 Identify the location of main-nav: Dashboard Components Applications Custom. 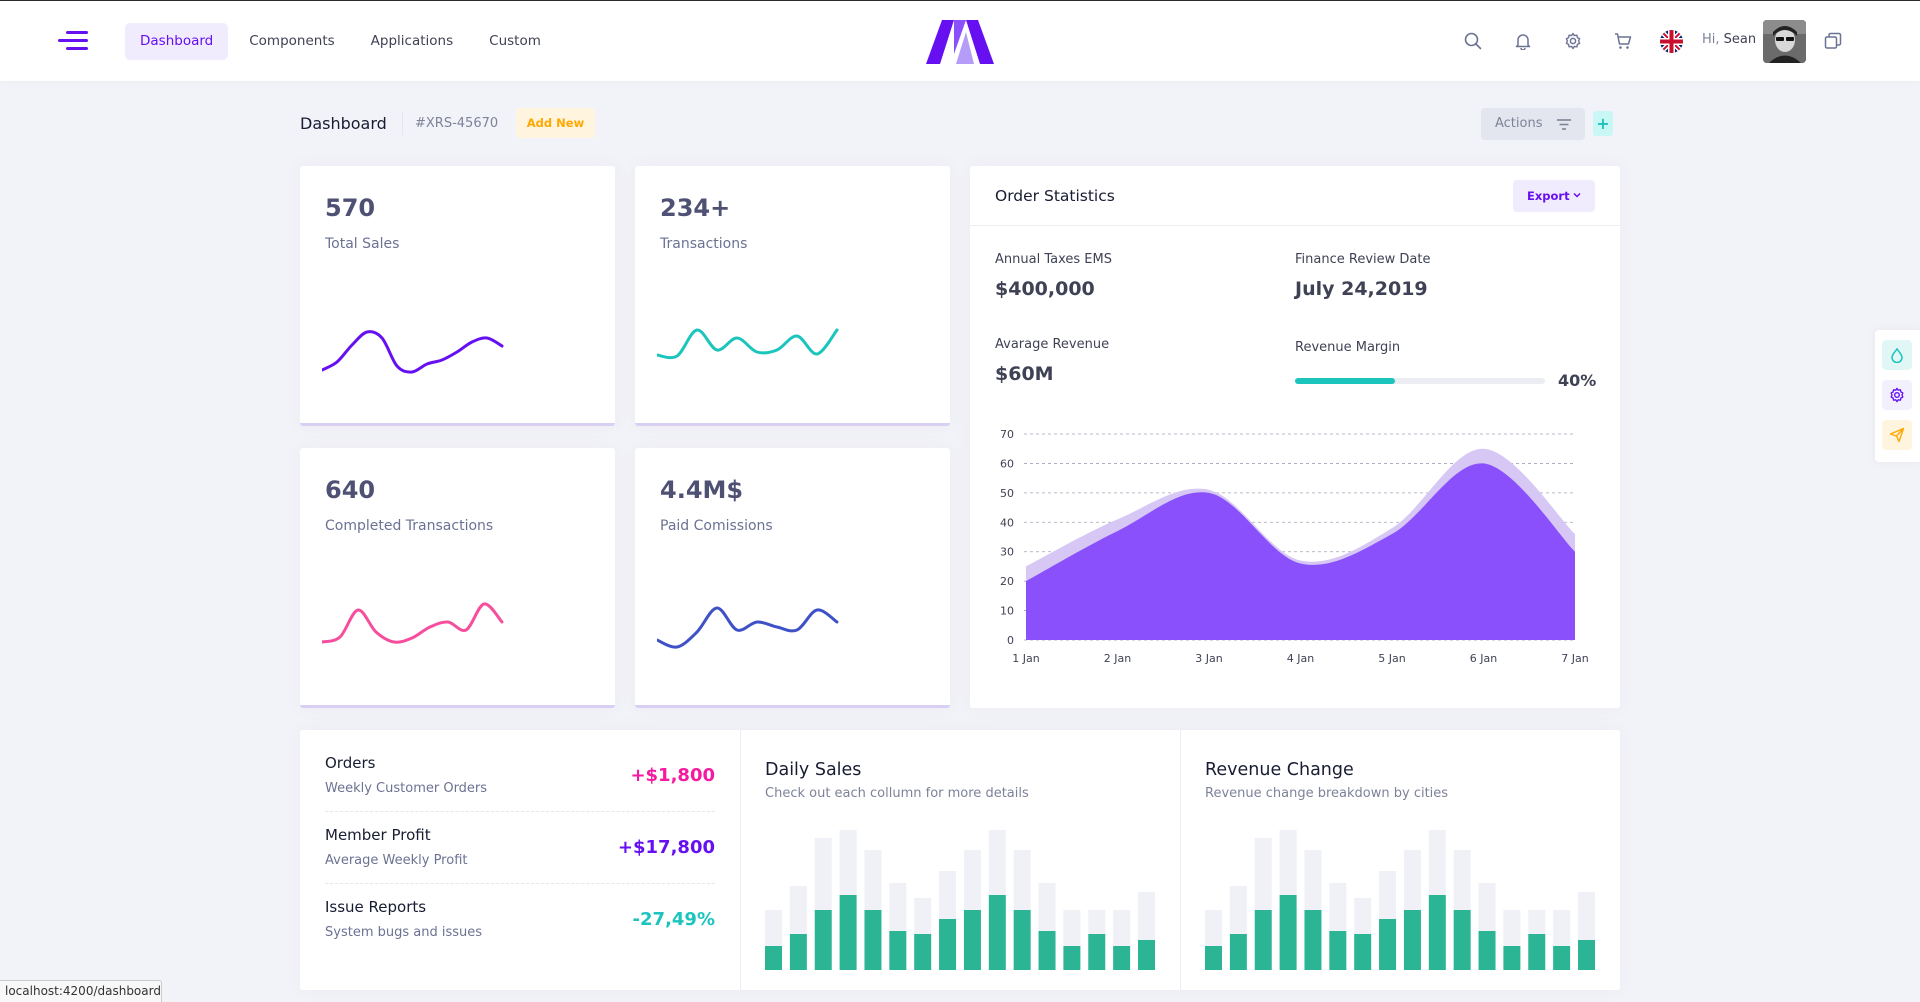
(340, 41).